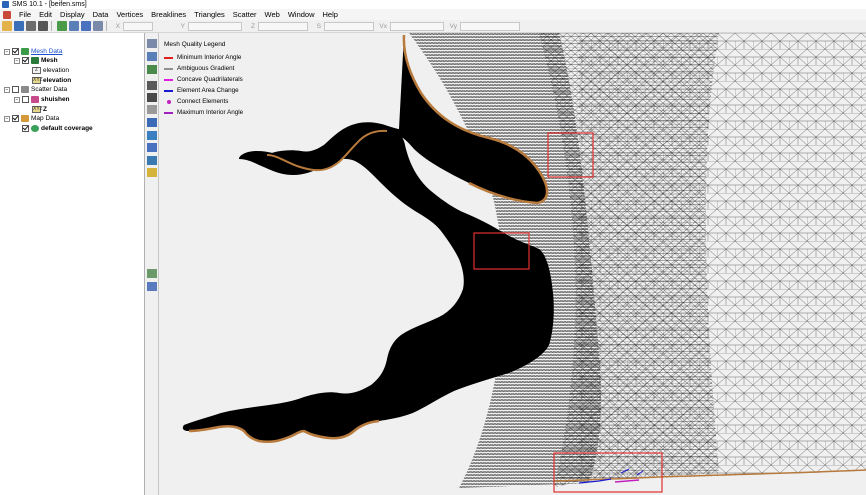  What do you see at coordinates (272, 14) in the screenshot?
I see `menu-web: Web` at bounding box center [272, 14].